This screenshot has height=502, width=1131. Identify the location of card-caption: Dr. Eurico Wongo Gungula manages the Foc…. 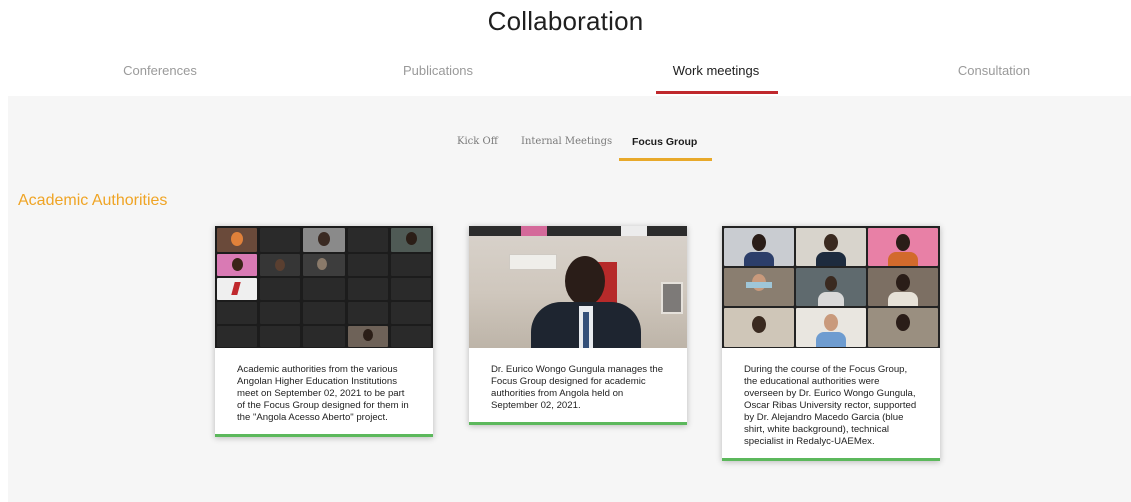
(577, 387).